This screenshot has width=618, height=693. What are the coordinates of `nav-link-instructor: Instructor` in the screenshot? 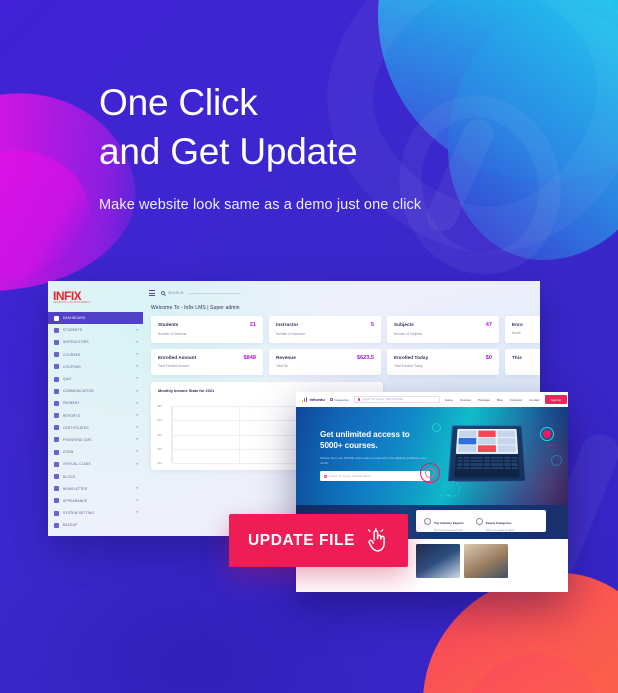 It's located at (516, 400).